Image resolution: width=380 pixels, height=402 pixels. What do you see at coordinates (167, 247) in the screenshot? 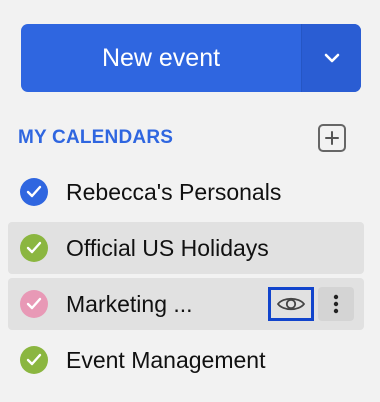
I see `calendar-label: Official US Holidays` at bounding box center [167, 247].